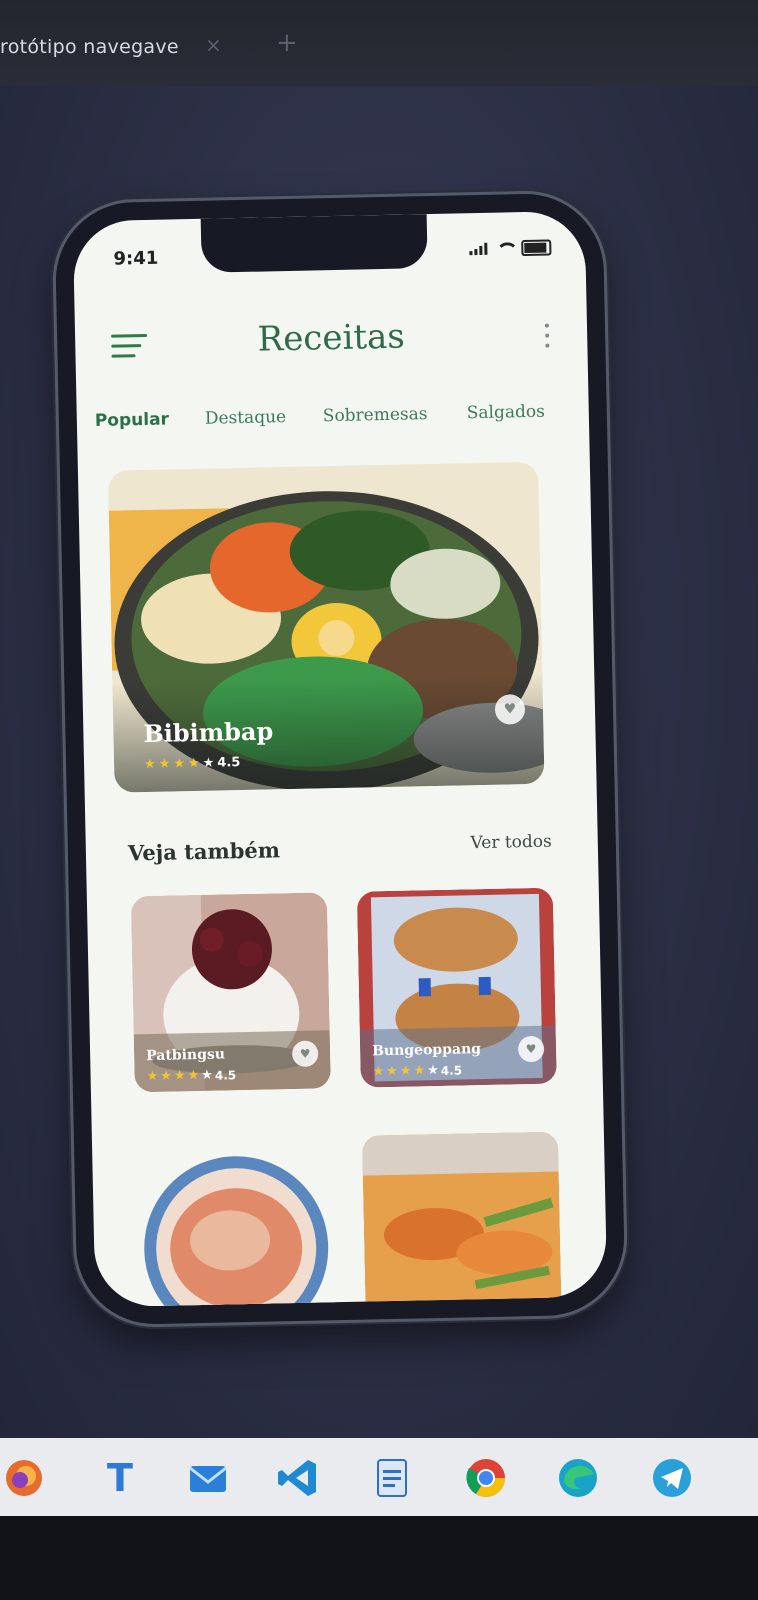  I want to click on category-tabs: Popular Destaque Sobremesas Salgados, so click(345, 426).